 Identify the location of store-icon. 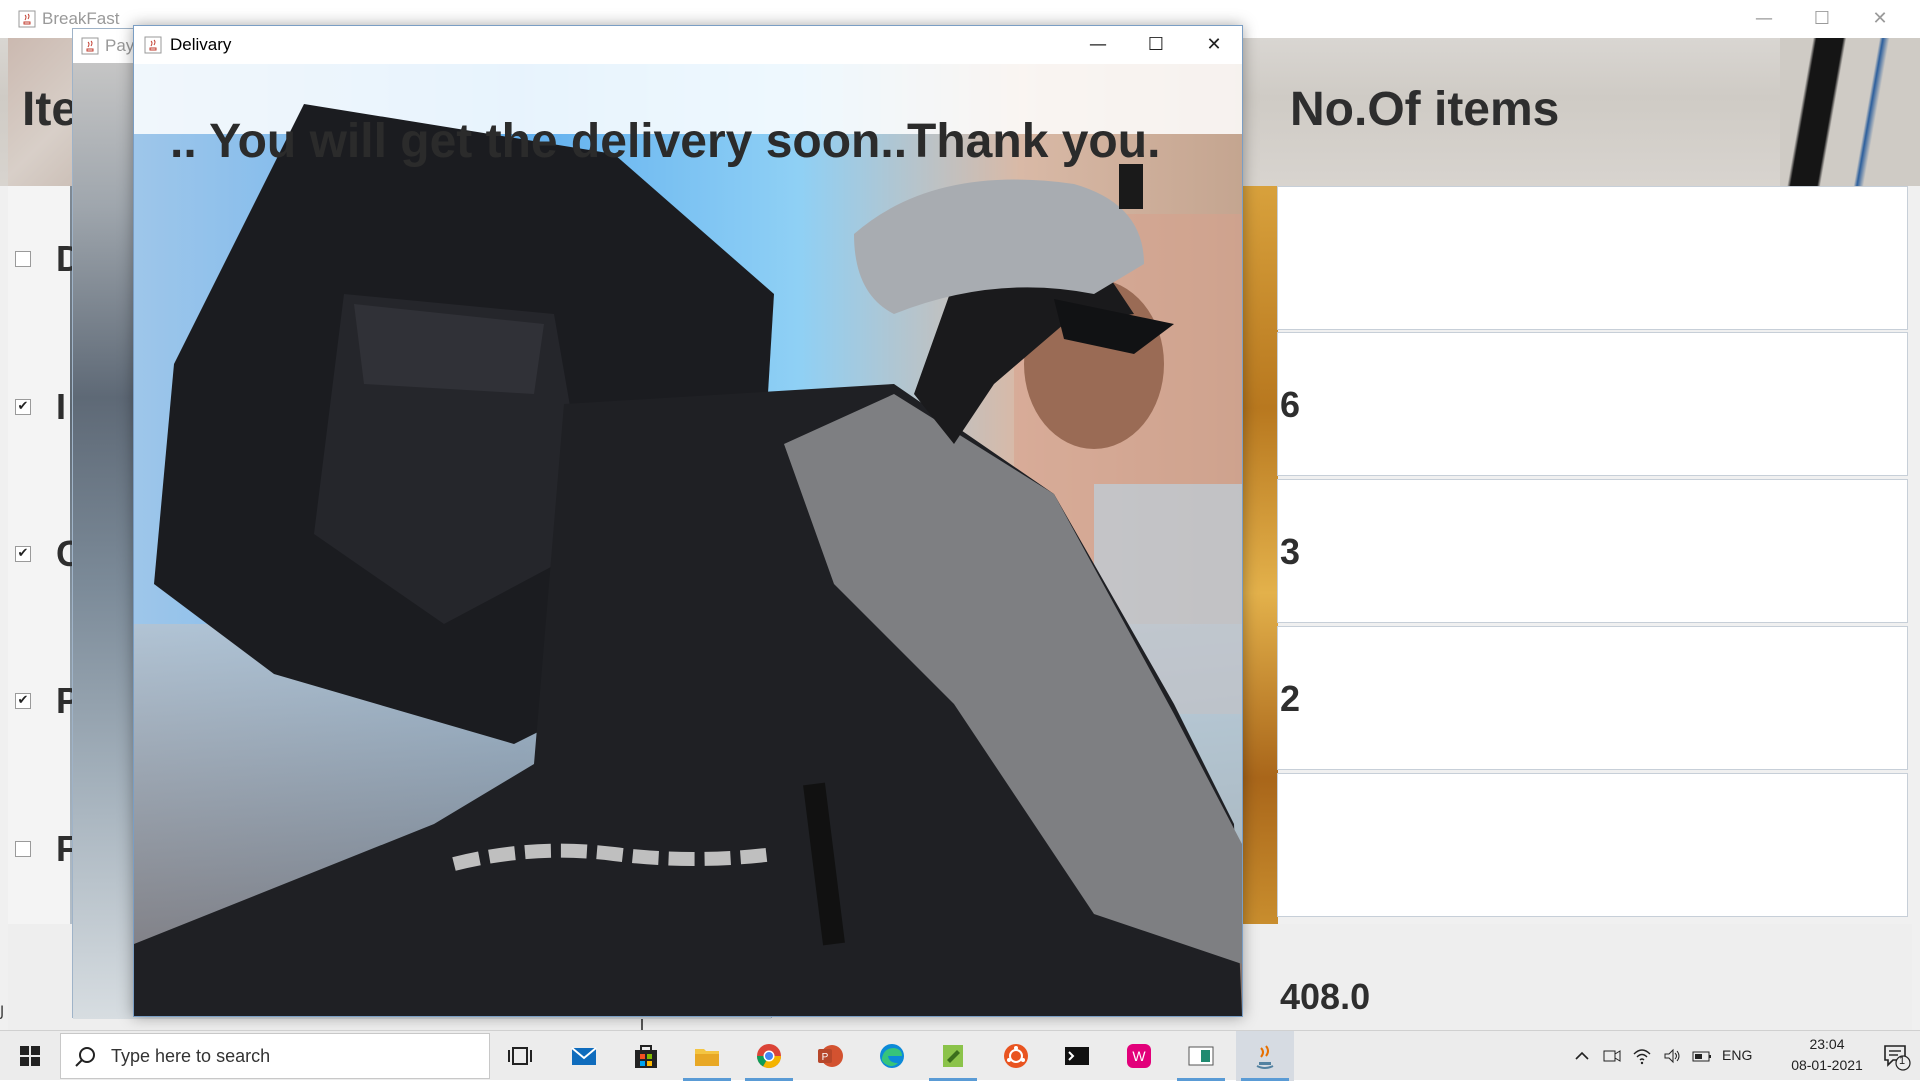
(646, 1056).